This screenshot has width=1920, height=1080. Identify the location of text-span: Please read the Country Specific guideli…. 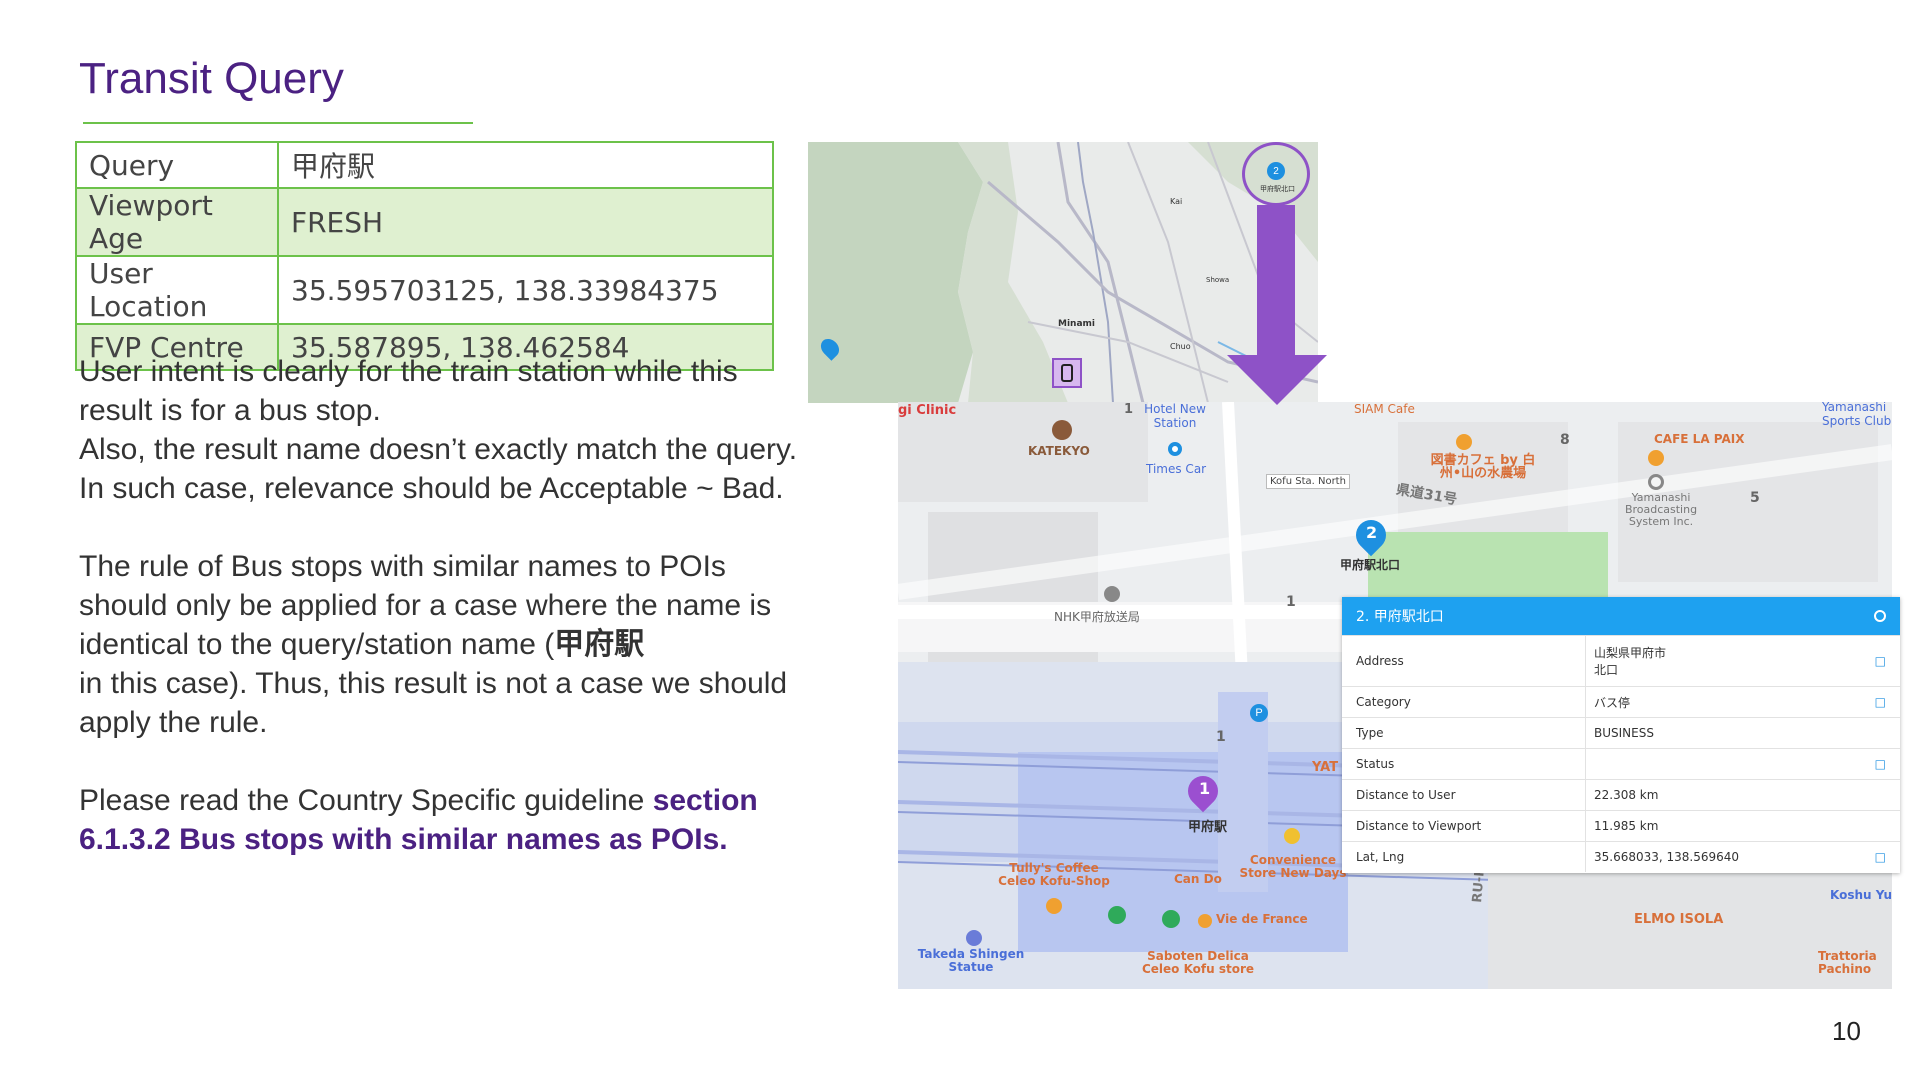
(366, 800).